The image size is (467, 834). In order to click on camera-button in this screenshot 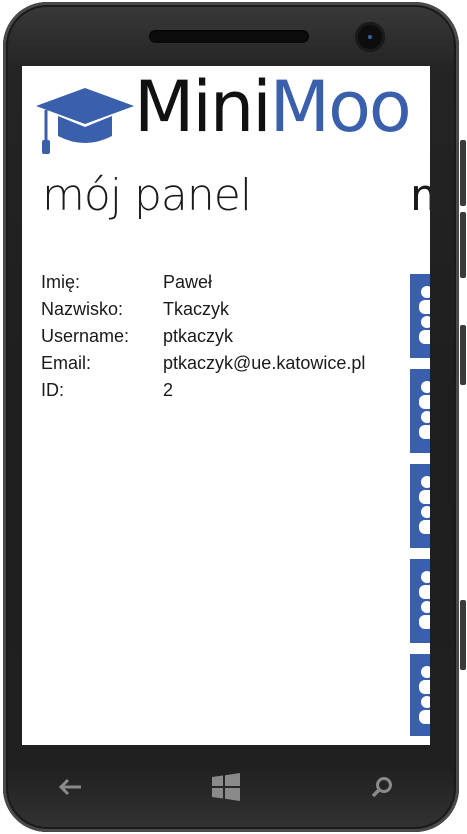, I will do `click(463, 635)`.